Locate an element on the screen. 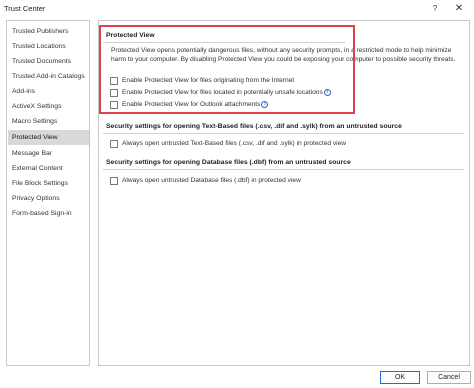 The image size is (474, 388). window-title: Trust Center is located at coordinates (25, 8).